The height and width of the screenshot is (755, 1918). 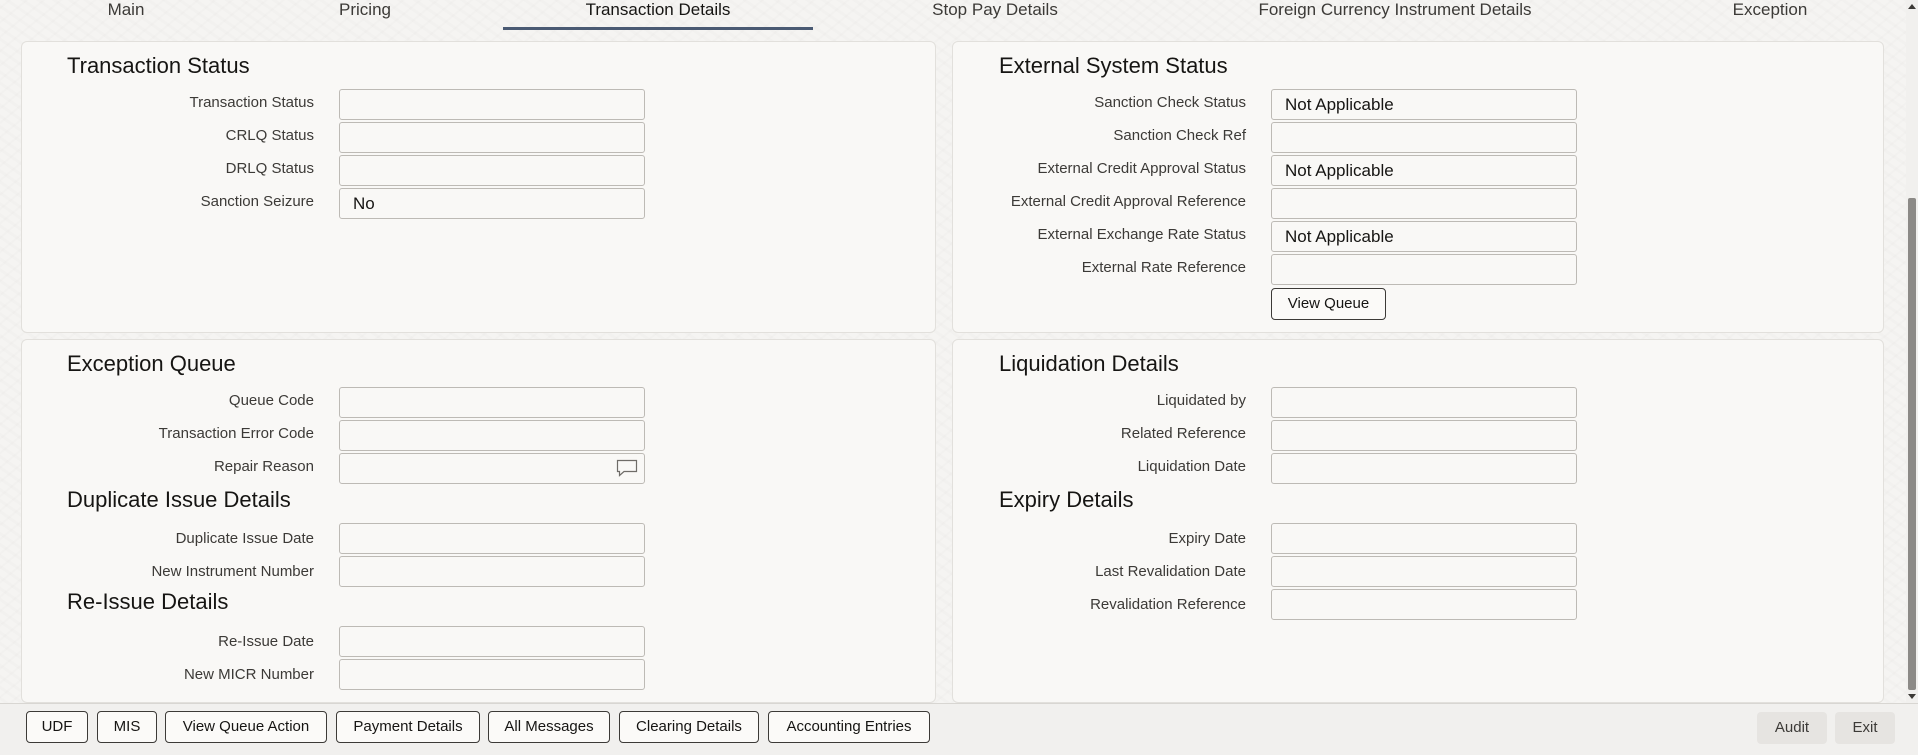 I want to click on transaction-error-code-label: Transaction Error Code, so click(x=236, y=433).